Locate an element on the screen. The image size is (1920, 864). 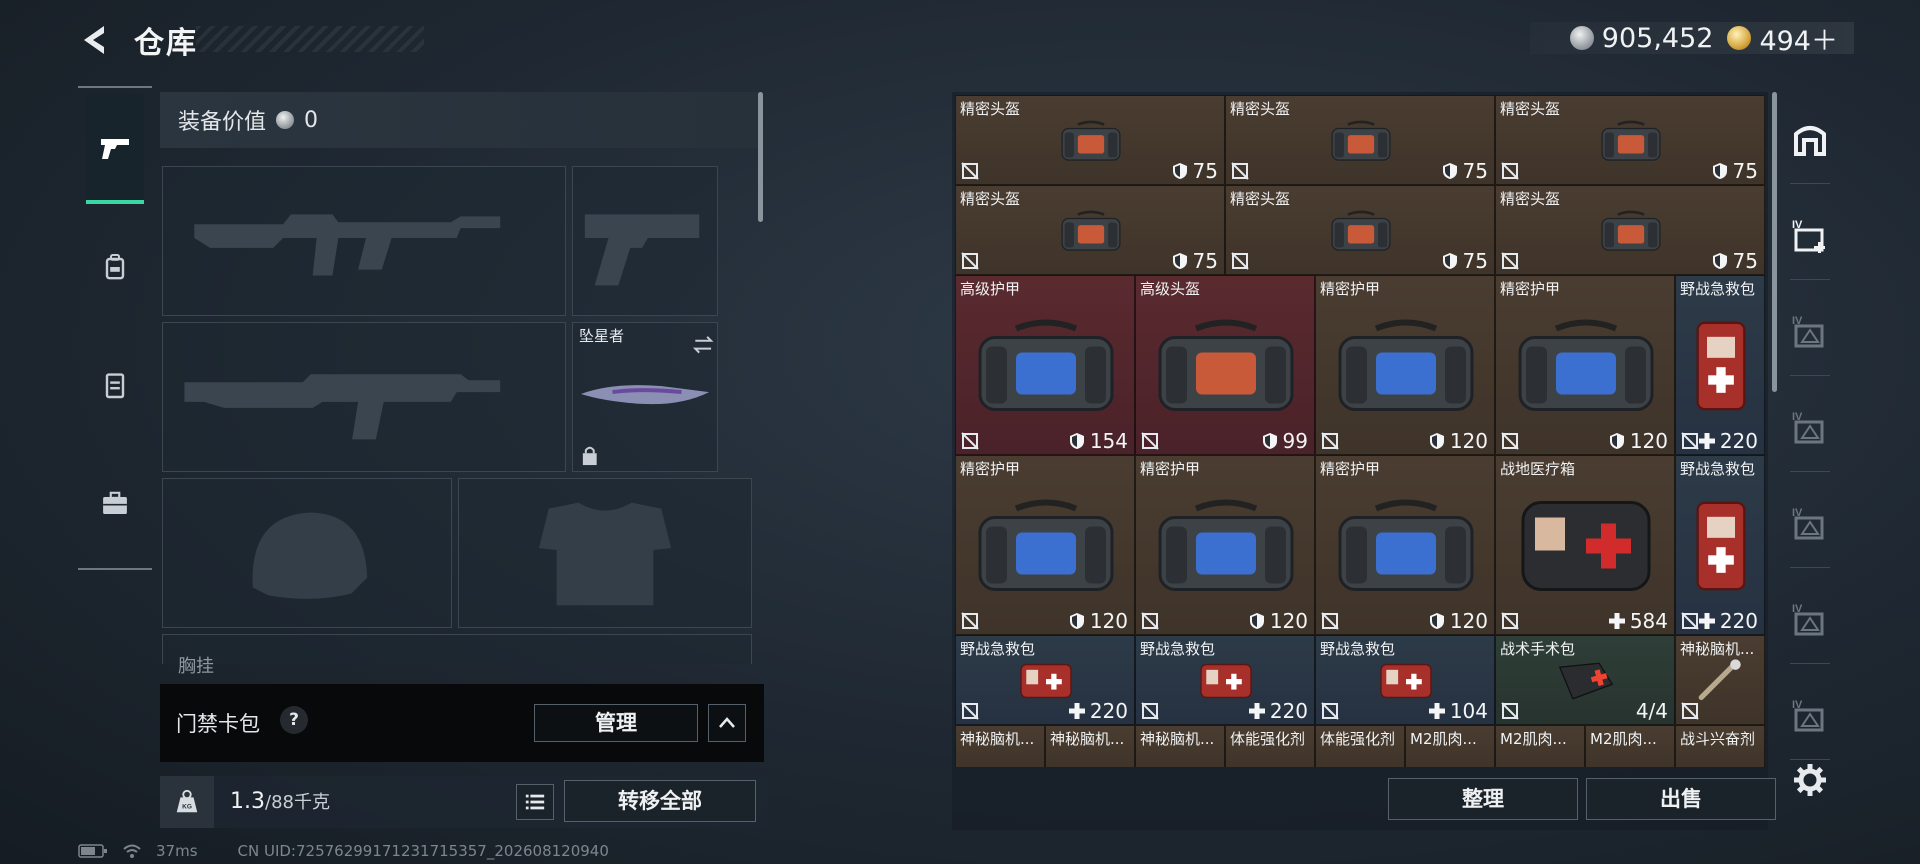
sell-button: 出售 is located at coordinates (1681, 799).